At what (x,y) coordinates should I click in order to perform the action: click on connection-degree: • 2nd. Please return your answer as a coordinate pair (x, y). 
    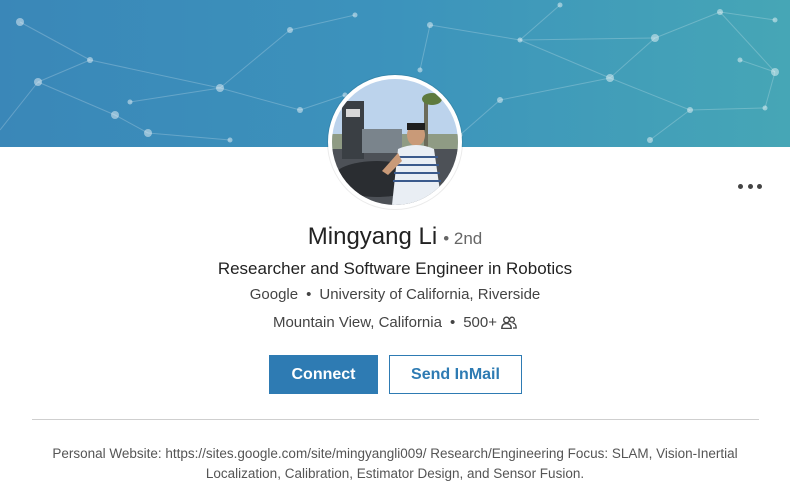
    Looking at the image, I should click on (463, 238).